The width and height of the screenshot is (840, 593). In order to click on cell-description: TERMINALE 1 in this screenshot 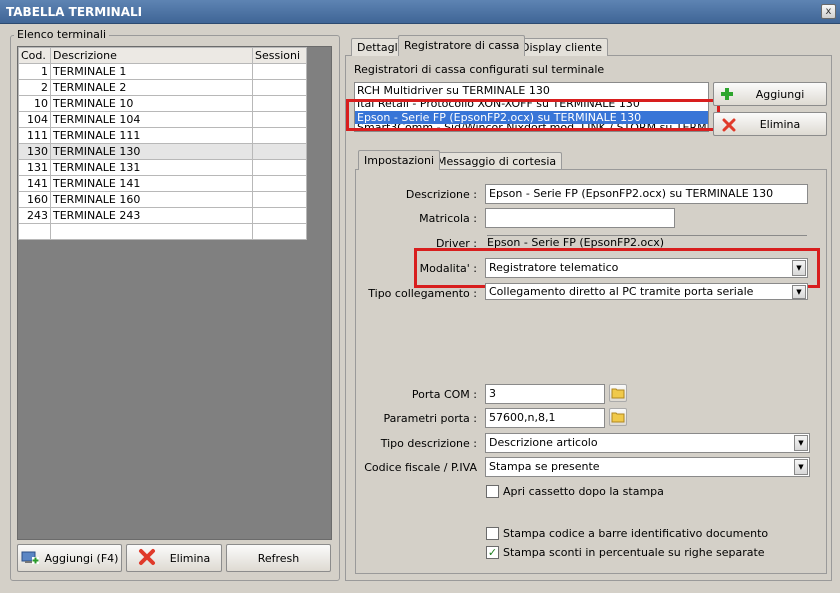, I will do `click(151, 71)`.